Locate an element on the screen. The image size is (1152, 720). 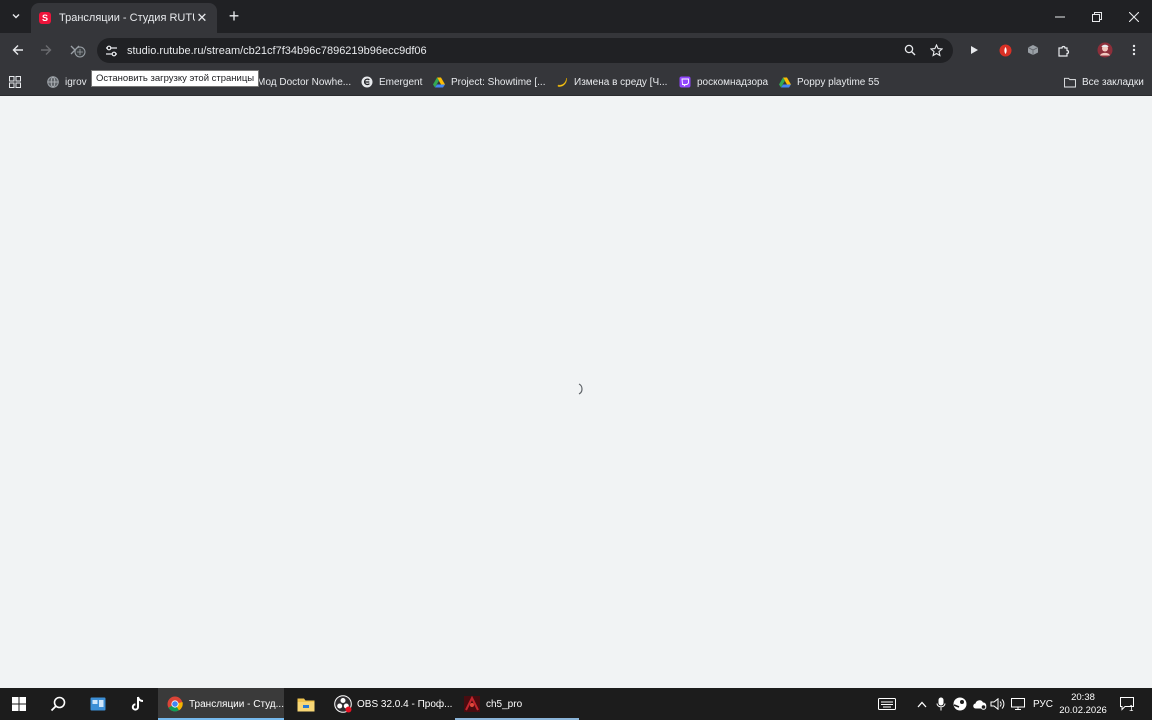
bookmark-item: роскомнадзора is located at coordinates (723, 82).